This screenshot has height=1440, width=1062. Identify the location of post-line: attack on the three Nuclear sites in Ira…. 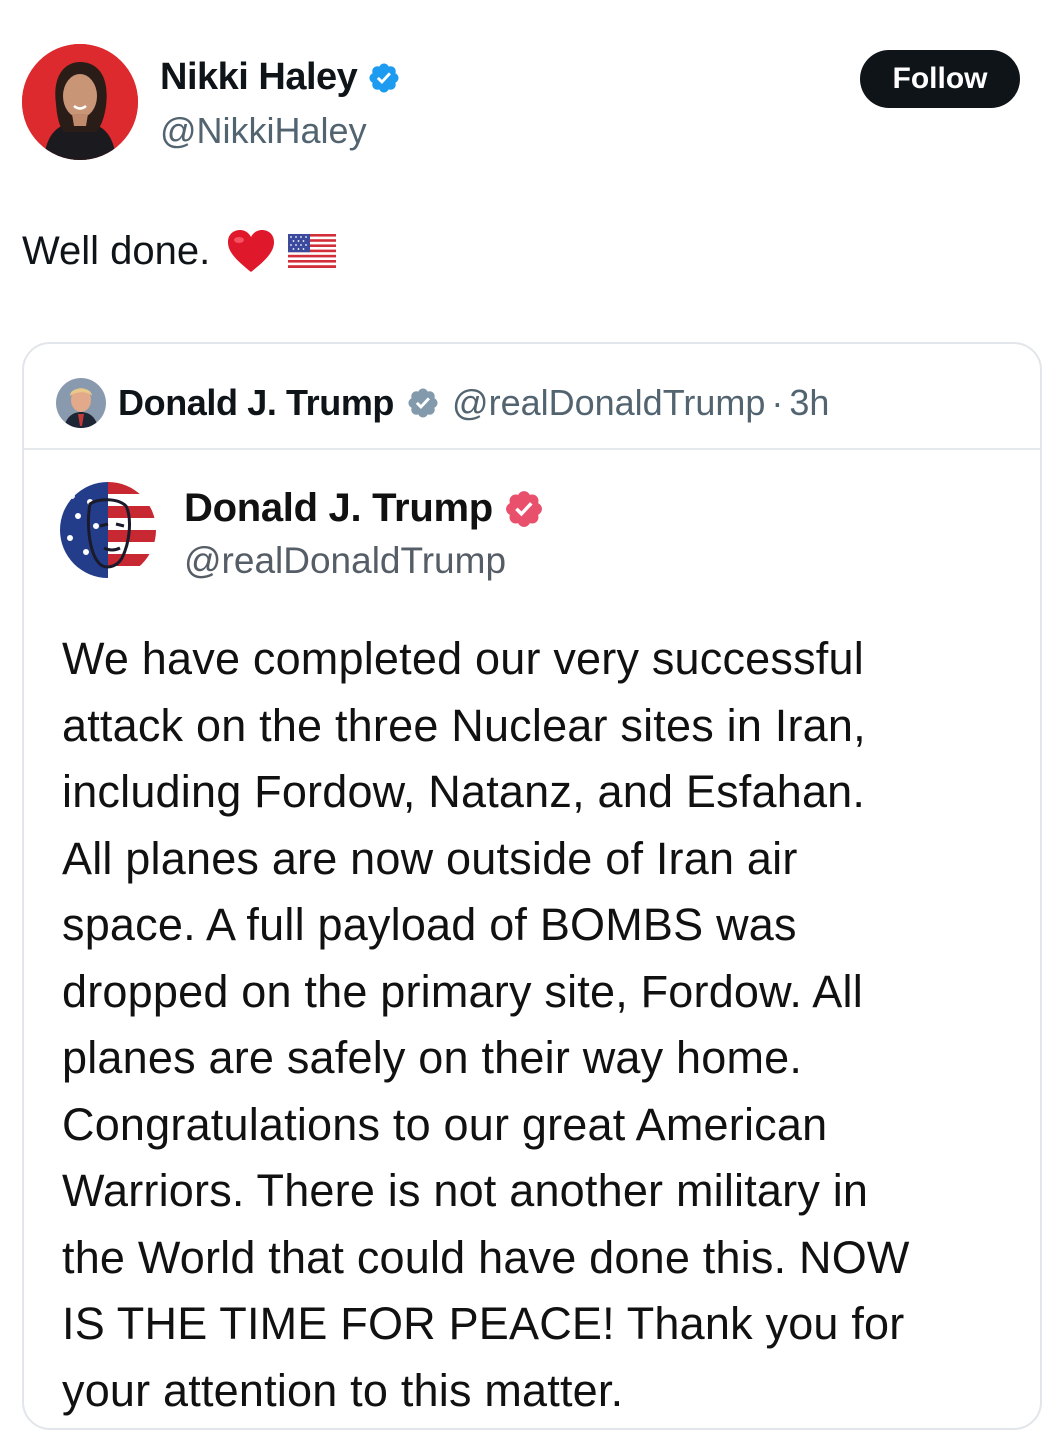
(464, 725).